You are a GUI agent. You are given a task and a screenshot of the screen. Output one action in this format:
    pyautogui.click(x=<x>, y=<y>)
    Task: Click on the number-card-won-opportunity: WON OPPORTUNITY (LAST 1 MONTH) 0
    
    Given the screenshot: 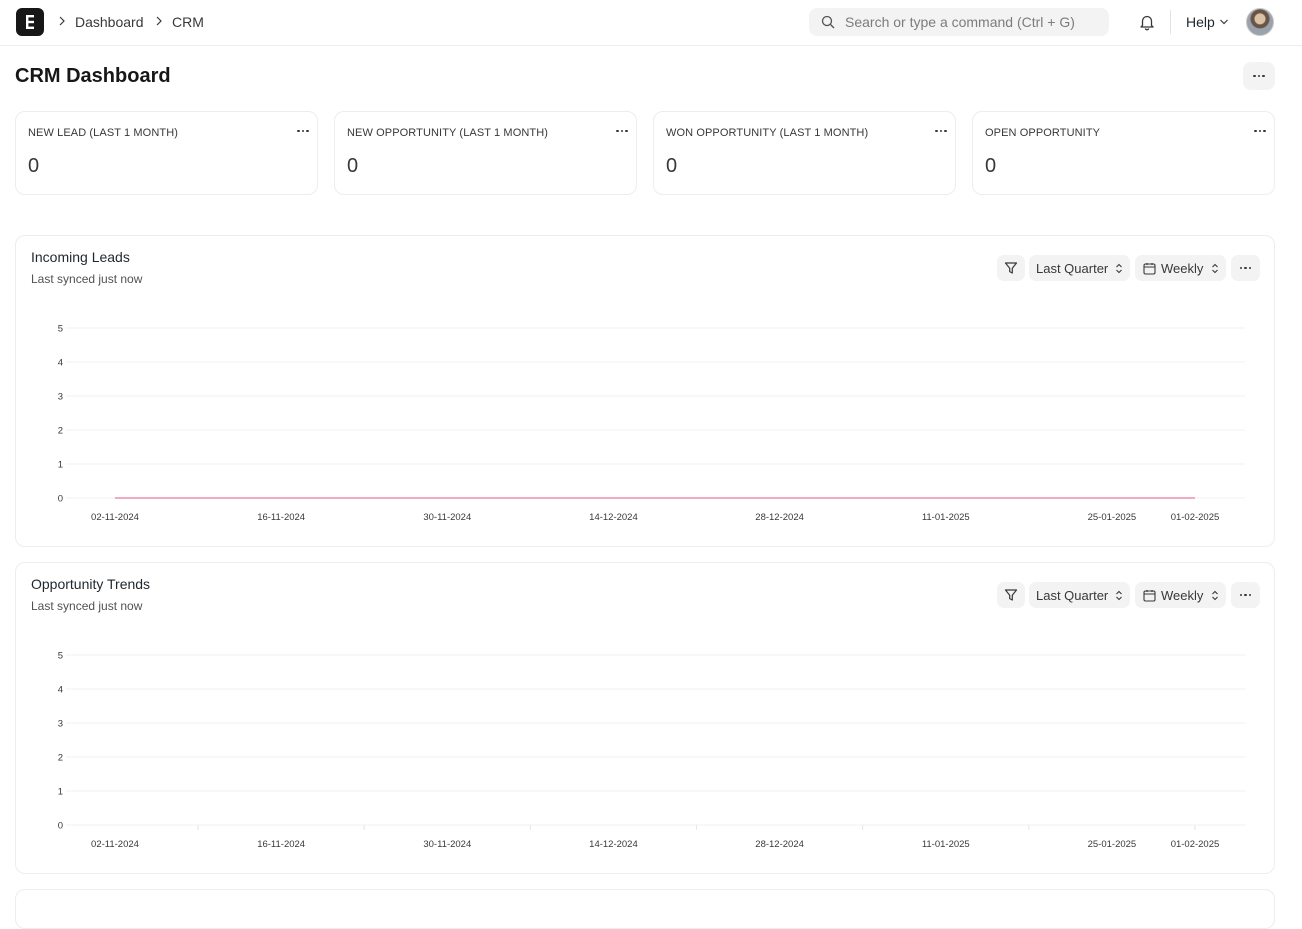 What is the action you would take?
    pyautogui.click(x=804, y=153)
    